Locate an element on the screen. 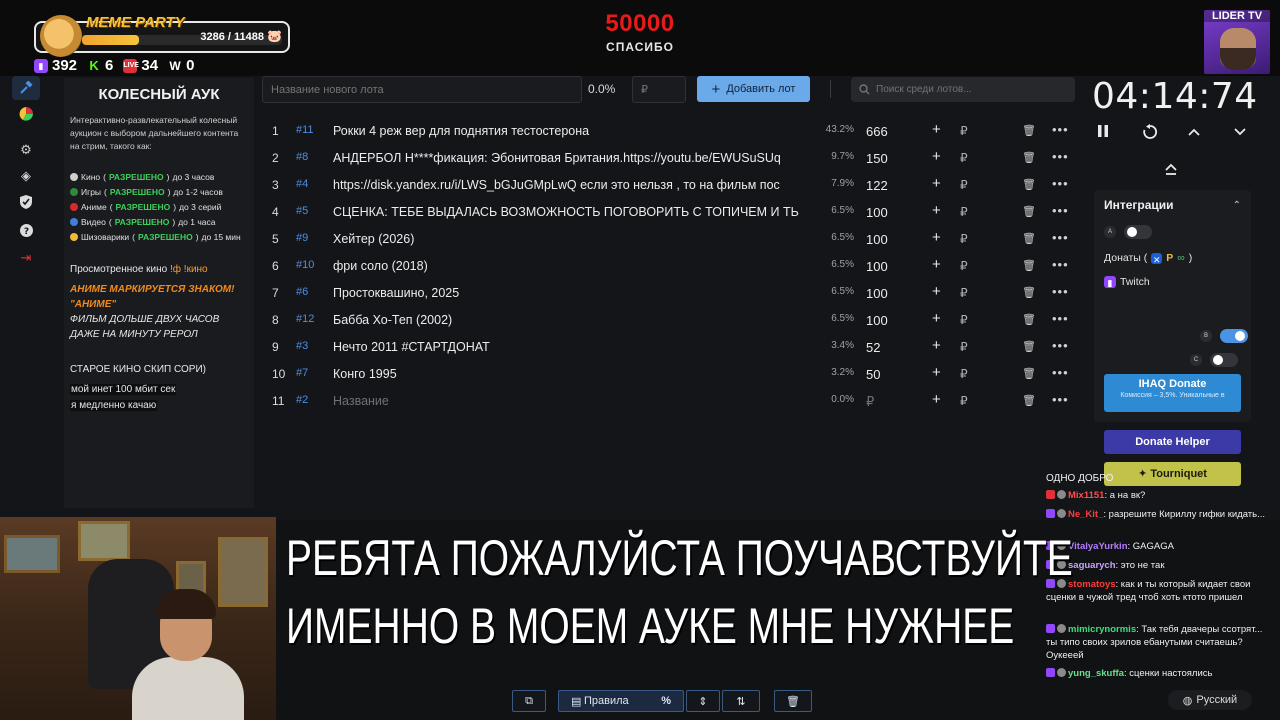  shield-icon is located at coordinates (26, 202).